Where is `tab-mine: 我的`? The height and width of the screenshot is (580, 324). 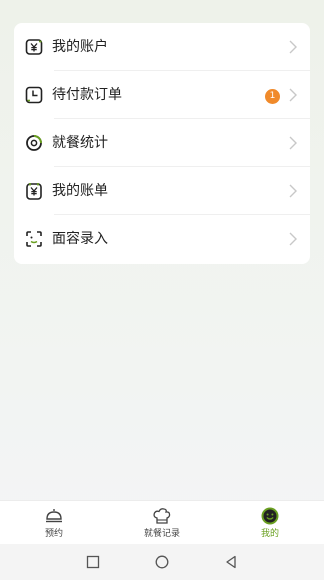
tab-mine: 我的 is located at coordinates (270, 523).